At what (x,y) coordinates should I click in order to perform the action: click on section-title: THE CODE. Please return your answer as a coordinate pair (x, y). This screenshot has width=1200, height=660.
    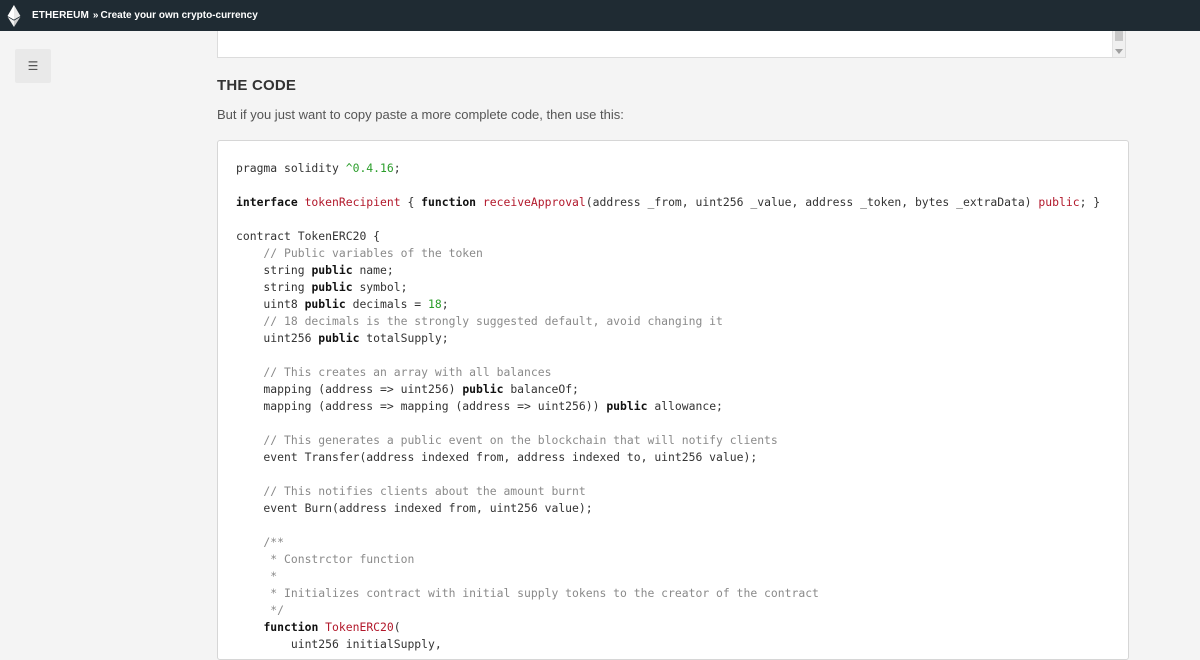
    Looking at the image, I should click on (257, 85).